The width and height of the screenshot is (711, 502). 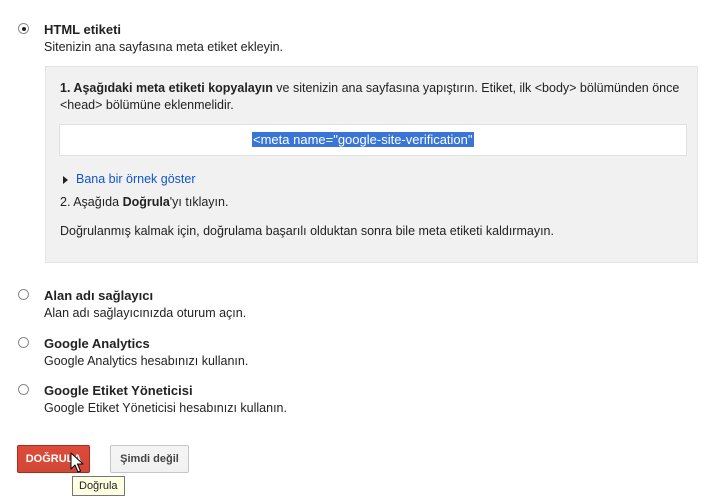 I want to click on mouse-cursor-icon, so click(x=77, y=462).